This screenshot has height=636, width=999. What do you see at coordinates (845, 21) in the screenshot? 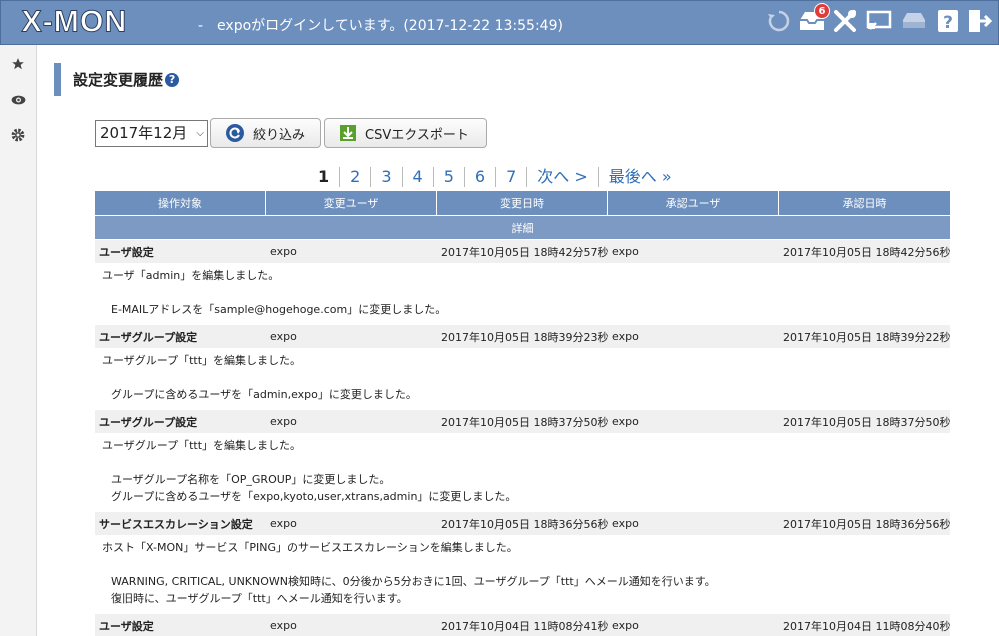
I see `tools-icon` at bounding box center [845, 21].